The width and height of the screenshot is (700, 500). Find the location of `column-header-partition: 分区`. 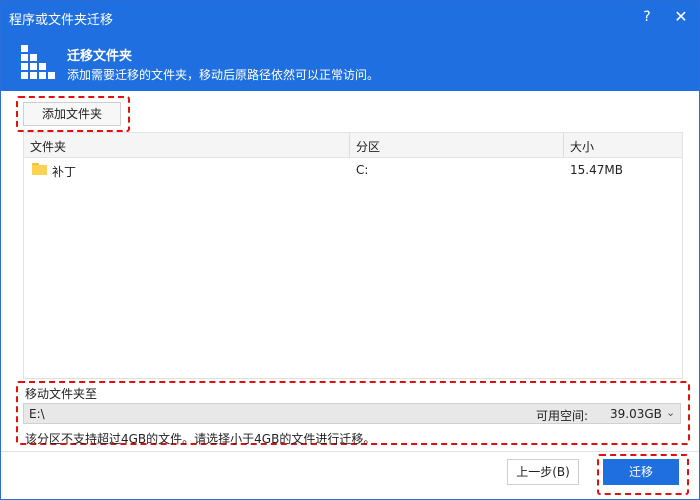

column-header-partition: 分区 is located at coordinates (368, 146).